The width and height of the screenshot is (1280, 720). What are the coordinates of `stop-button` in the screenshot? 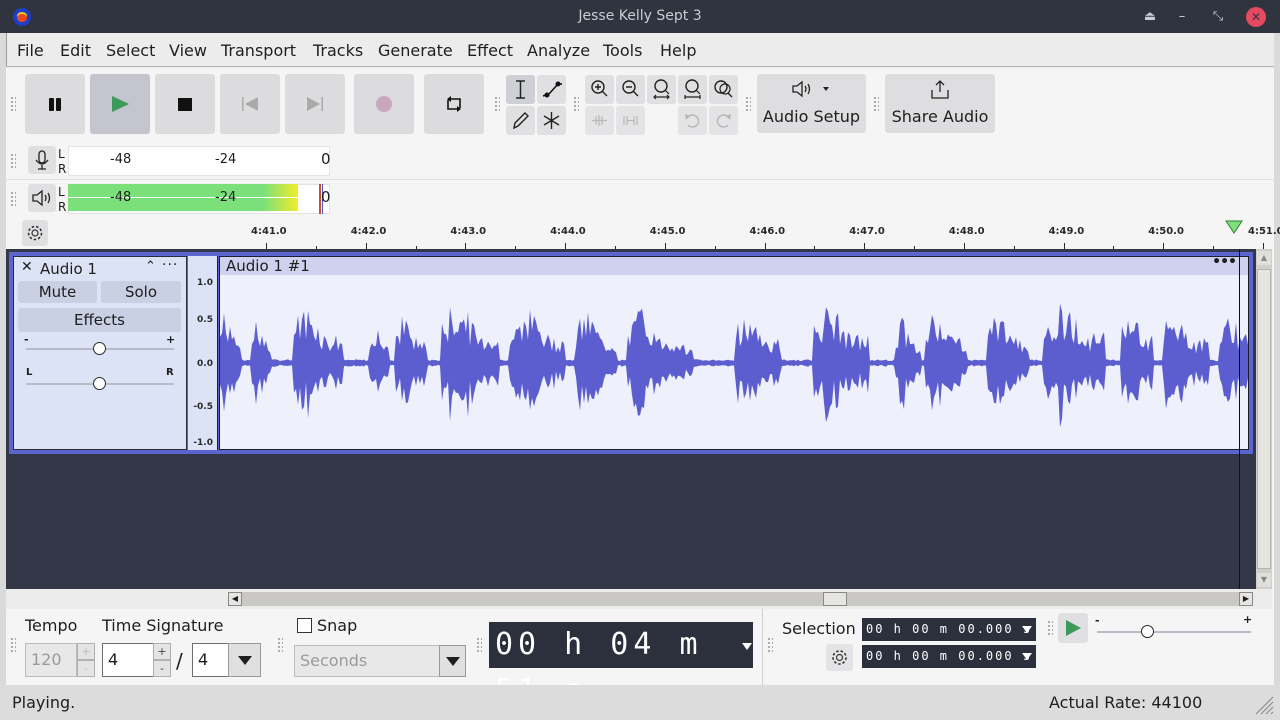 It's located at (185, 104).